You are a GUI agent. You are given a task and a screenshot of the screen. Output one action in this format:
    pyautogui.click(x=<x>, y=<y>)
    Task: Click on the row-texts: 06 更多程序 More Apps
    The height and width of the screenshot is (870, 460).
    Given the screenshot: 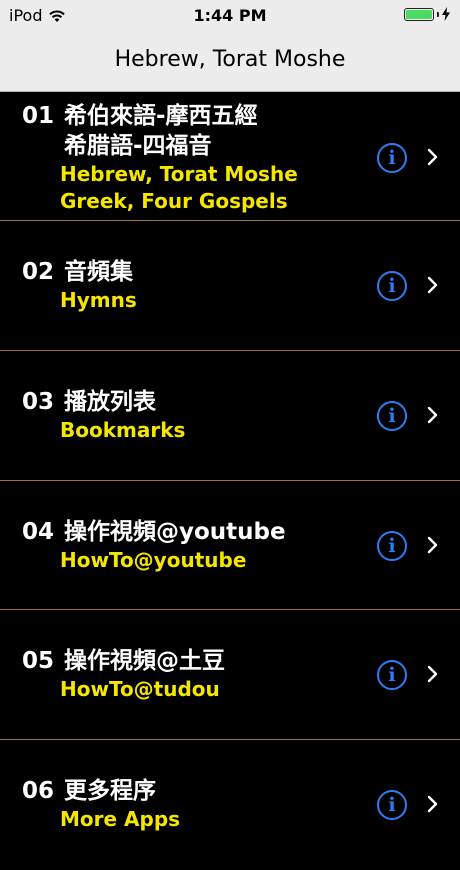 What is the action you would take?
    pyautogui.click(x=196, y=804)
    